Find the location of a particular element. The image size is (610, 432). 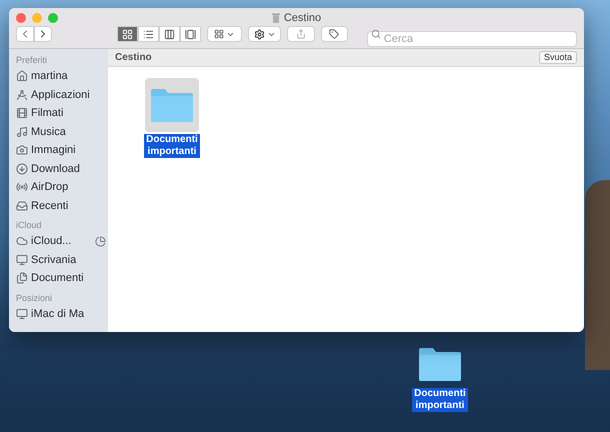

progress-icon is located at coordinates (100, 241).